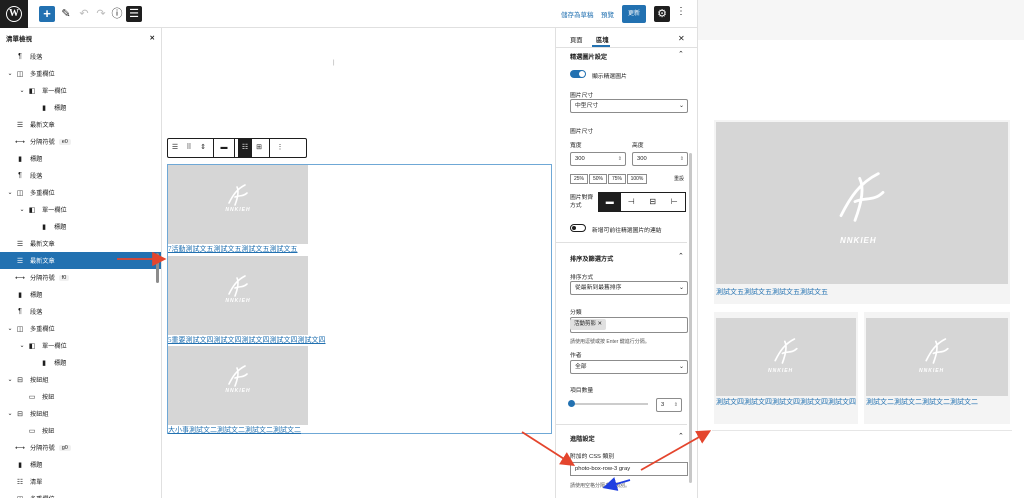 The height and width of the screenshot is (498, 1024). What do you see at coordinates (662, 14) in the screenshot?
I see `settings-gear-icon: ⚙` at bounding box center [662, 14].